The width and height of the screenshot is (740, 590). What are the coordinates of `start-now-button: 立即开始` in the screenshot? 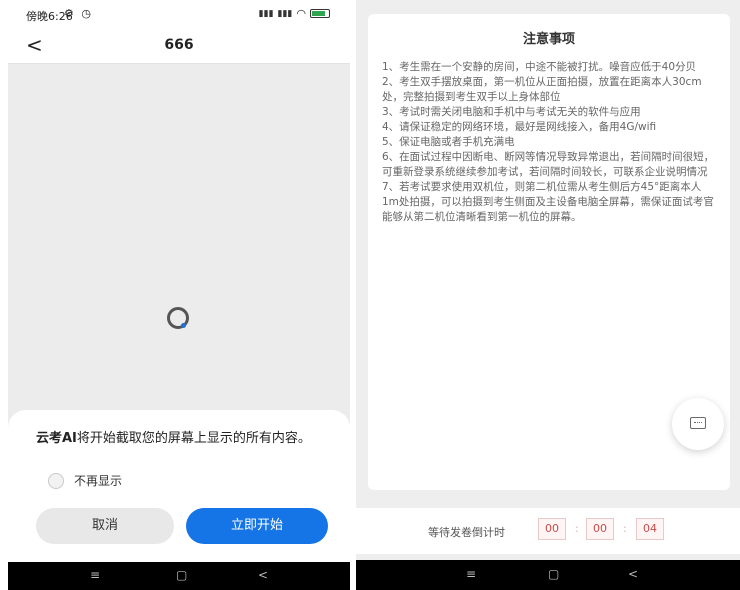 It's located at (257, 526).